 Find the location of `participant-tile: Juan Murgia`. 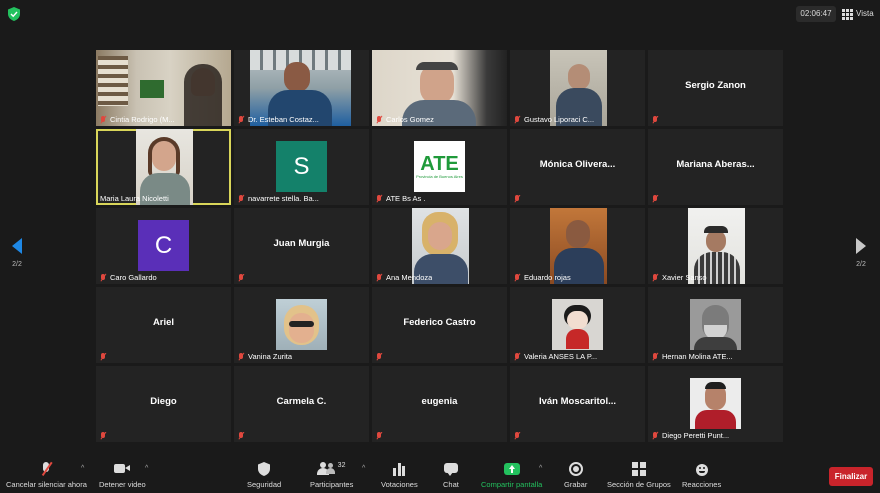

participant-tile: Juan Murgia is located at coordinates (301, 246).